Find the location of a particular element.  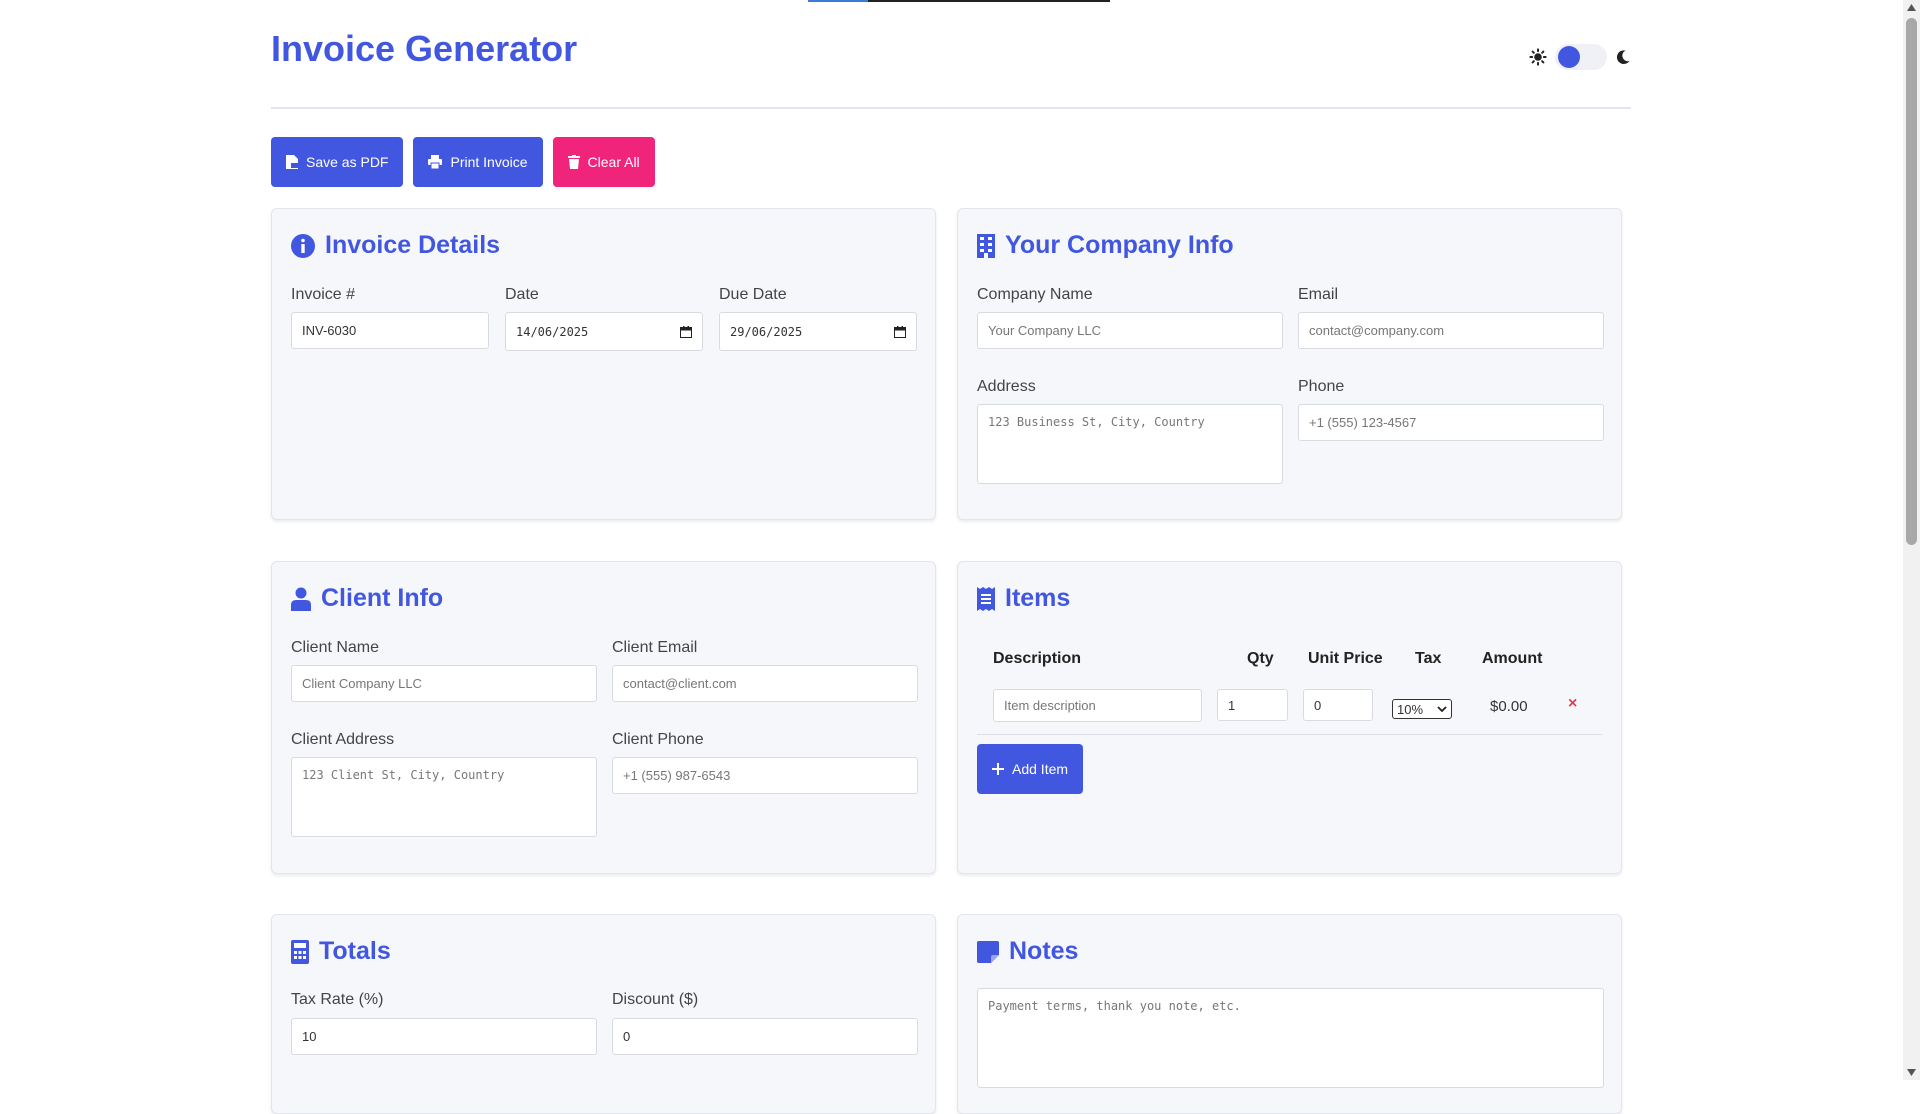

print-invoice-label: Print Invoice is located at coordinates (489, 162).